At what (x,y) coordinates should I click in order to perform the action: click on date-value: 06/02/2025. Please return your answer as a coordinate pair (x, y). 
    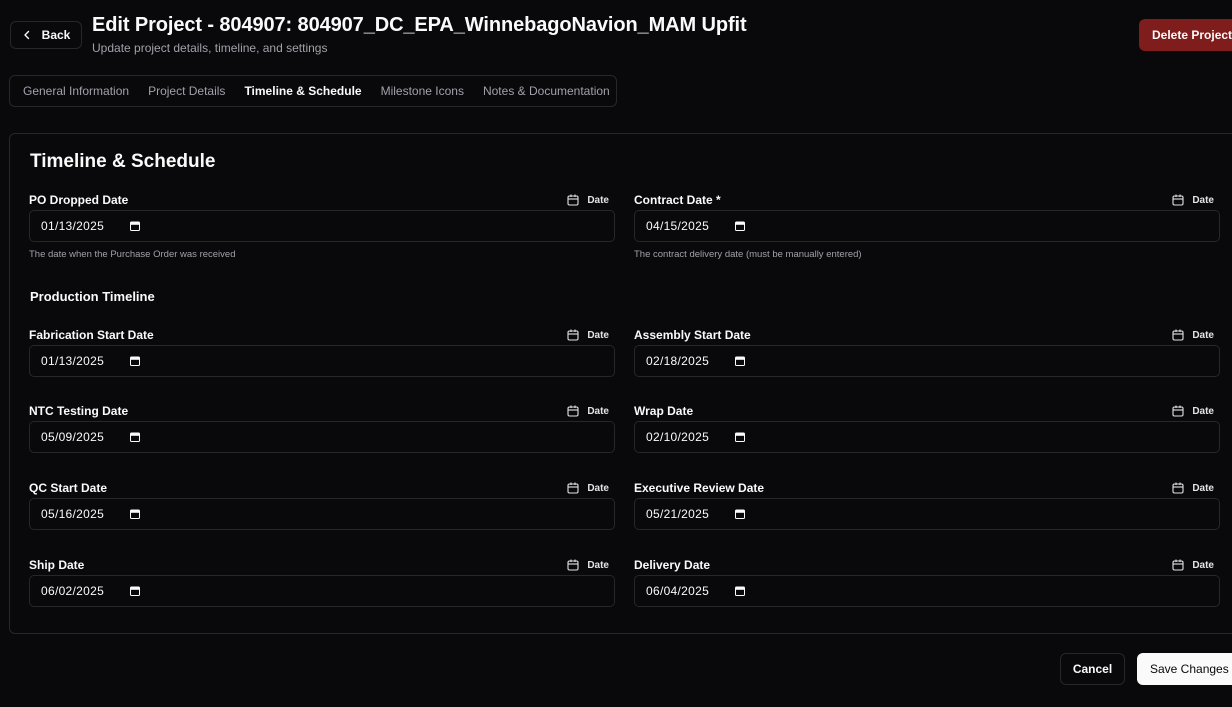
    Looking at the image, I should click on (73, 591).